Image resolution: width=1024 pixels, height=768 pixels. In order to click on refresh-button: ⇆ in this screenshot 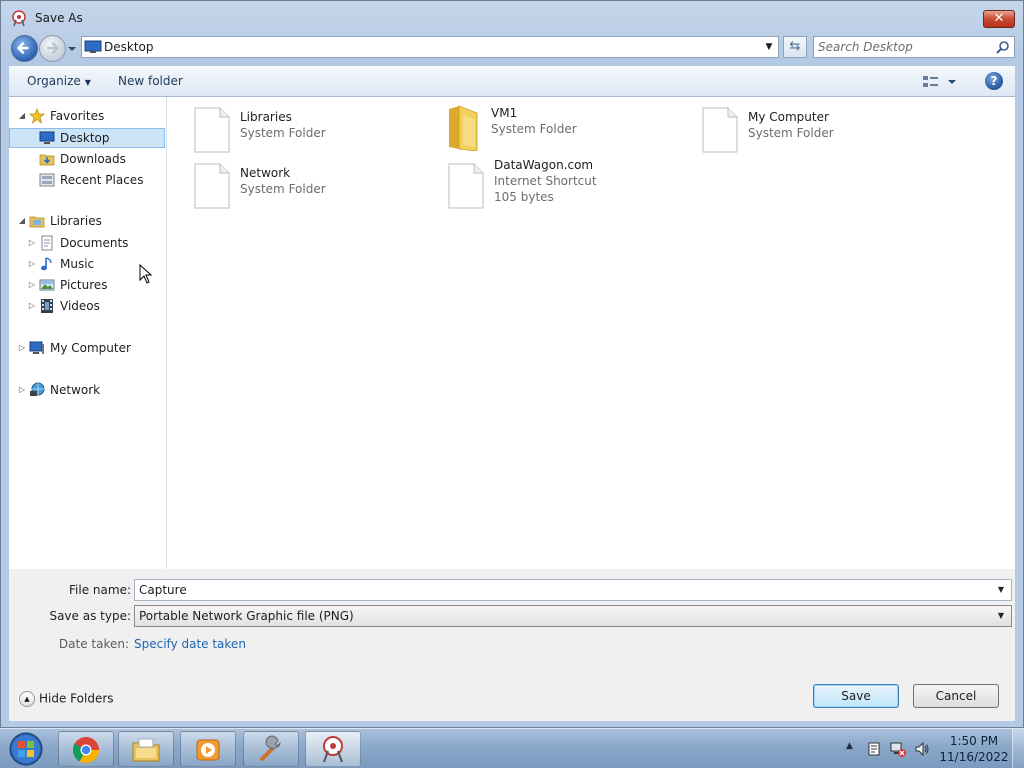, I will do `click(795, 47)`.